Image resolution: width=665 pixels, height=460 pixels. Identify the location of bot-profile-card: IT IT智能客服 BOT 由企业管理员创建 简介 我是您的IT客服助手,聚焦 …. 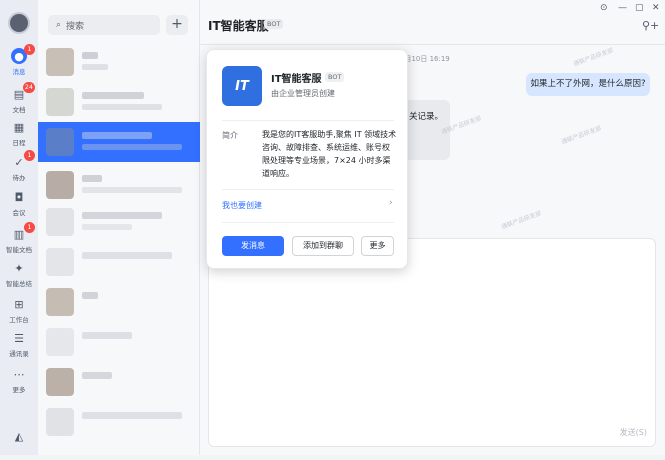
(307, 159).